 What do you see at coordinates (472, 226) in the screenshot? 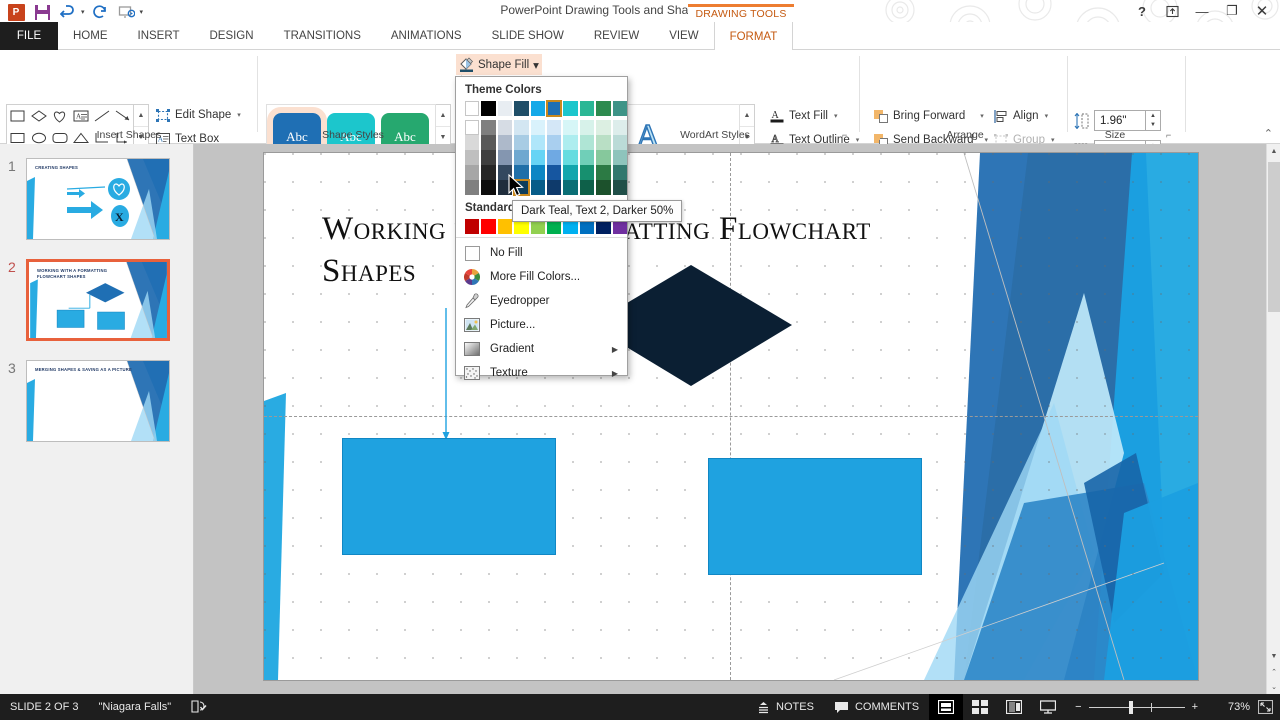
I see `swatch-dark-red` at bounding box center [472, 226].